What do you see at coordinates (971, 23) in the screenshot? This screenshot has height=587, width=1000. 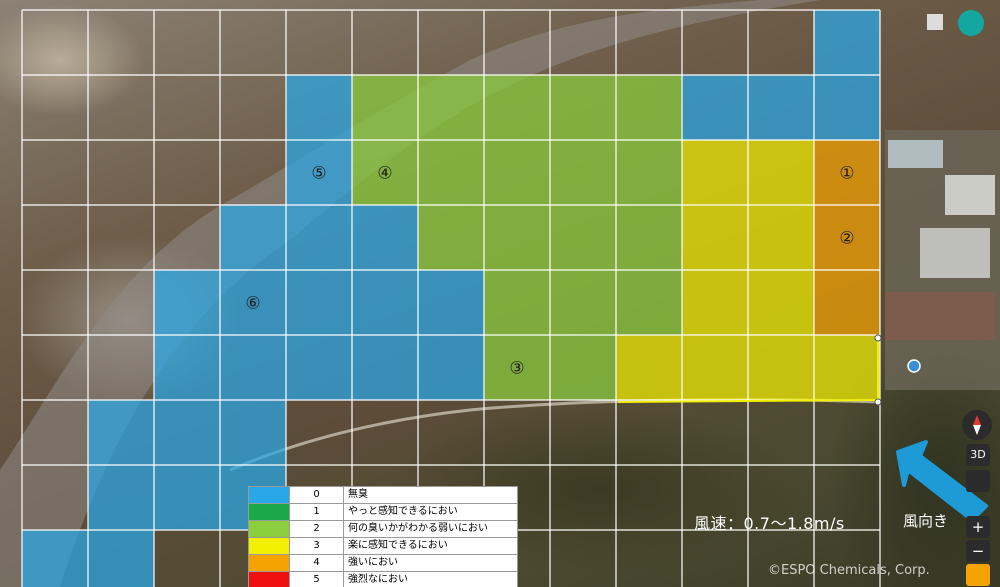 I see `account-button` at bounding box center [971, 23].